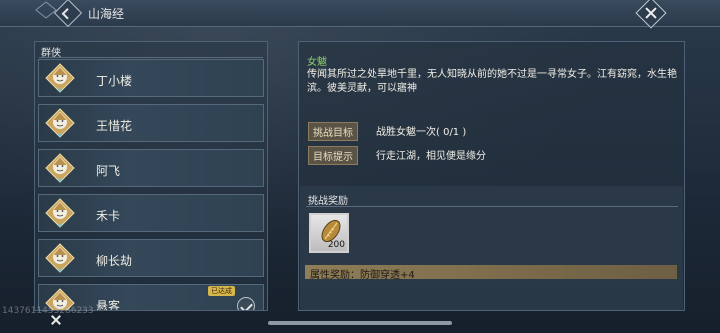 The height and width of the screenshot is (333, 720). What do you see at coordinates (151, 213) in the screenshot?
I see `list-item: 禾卡` at bounding box center [151, 213].